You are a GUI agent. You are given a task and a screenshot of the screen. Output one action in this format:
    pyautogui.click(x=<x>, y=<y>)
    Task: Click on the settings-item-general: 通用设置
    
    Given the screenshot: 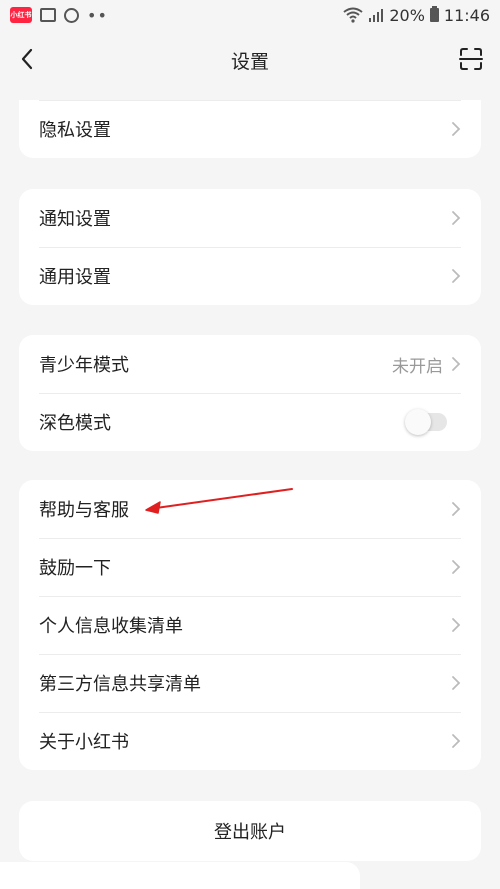 What is the action you would take?
    pyautogui.click(x=250, y=276)
    